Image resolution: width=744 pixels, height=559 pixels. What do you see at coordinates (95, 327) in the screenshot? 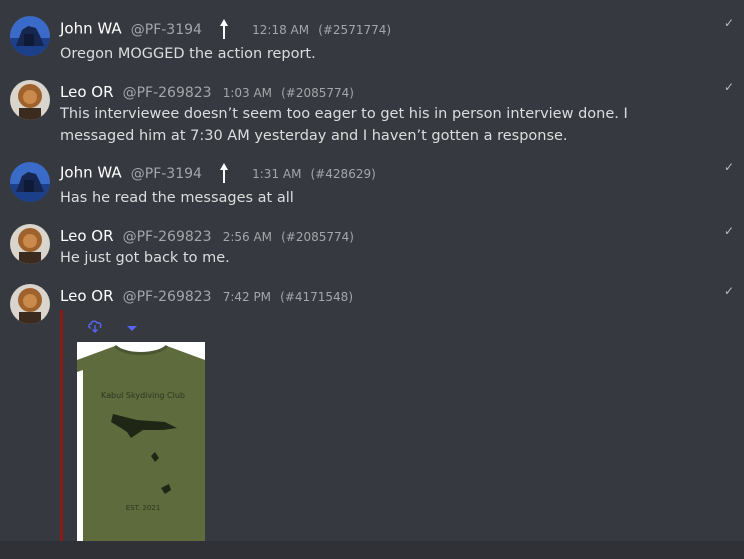
I see `download-cloud-icon` at bounding box center [95, 327].